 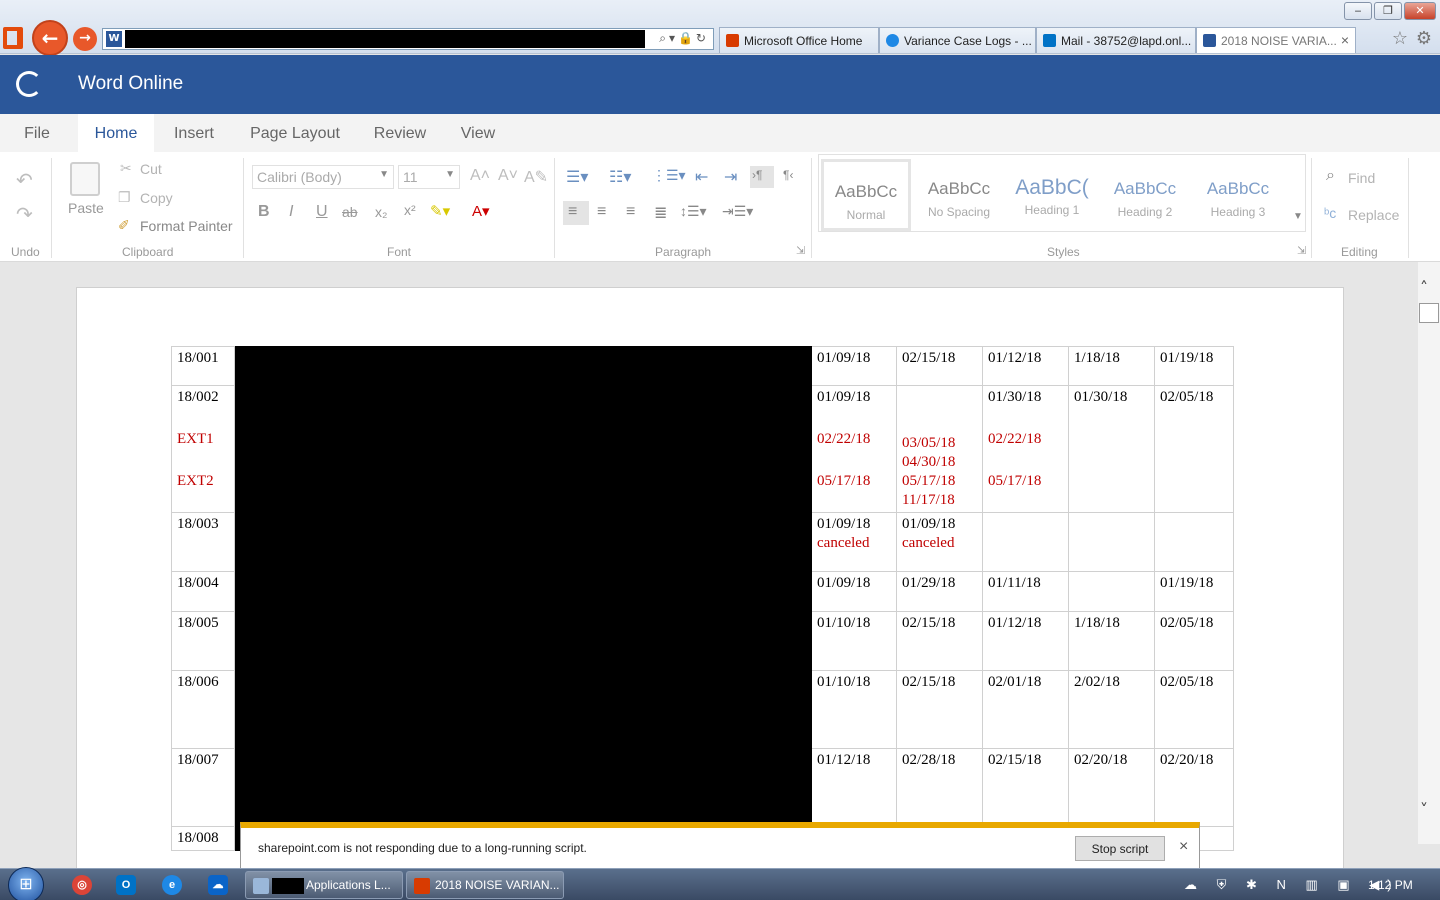 I want to click on style-no-spacing: AaBbCc No Spacing, so click(x=959, y=195).